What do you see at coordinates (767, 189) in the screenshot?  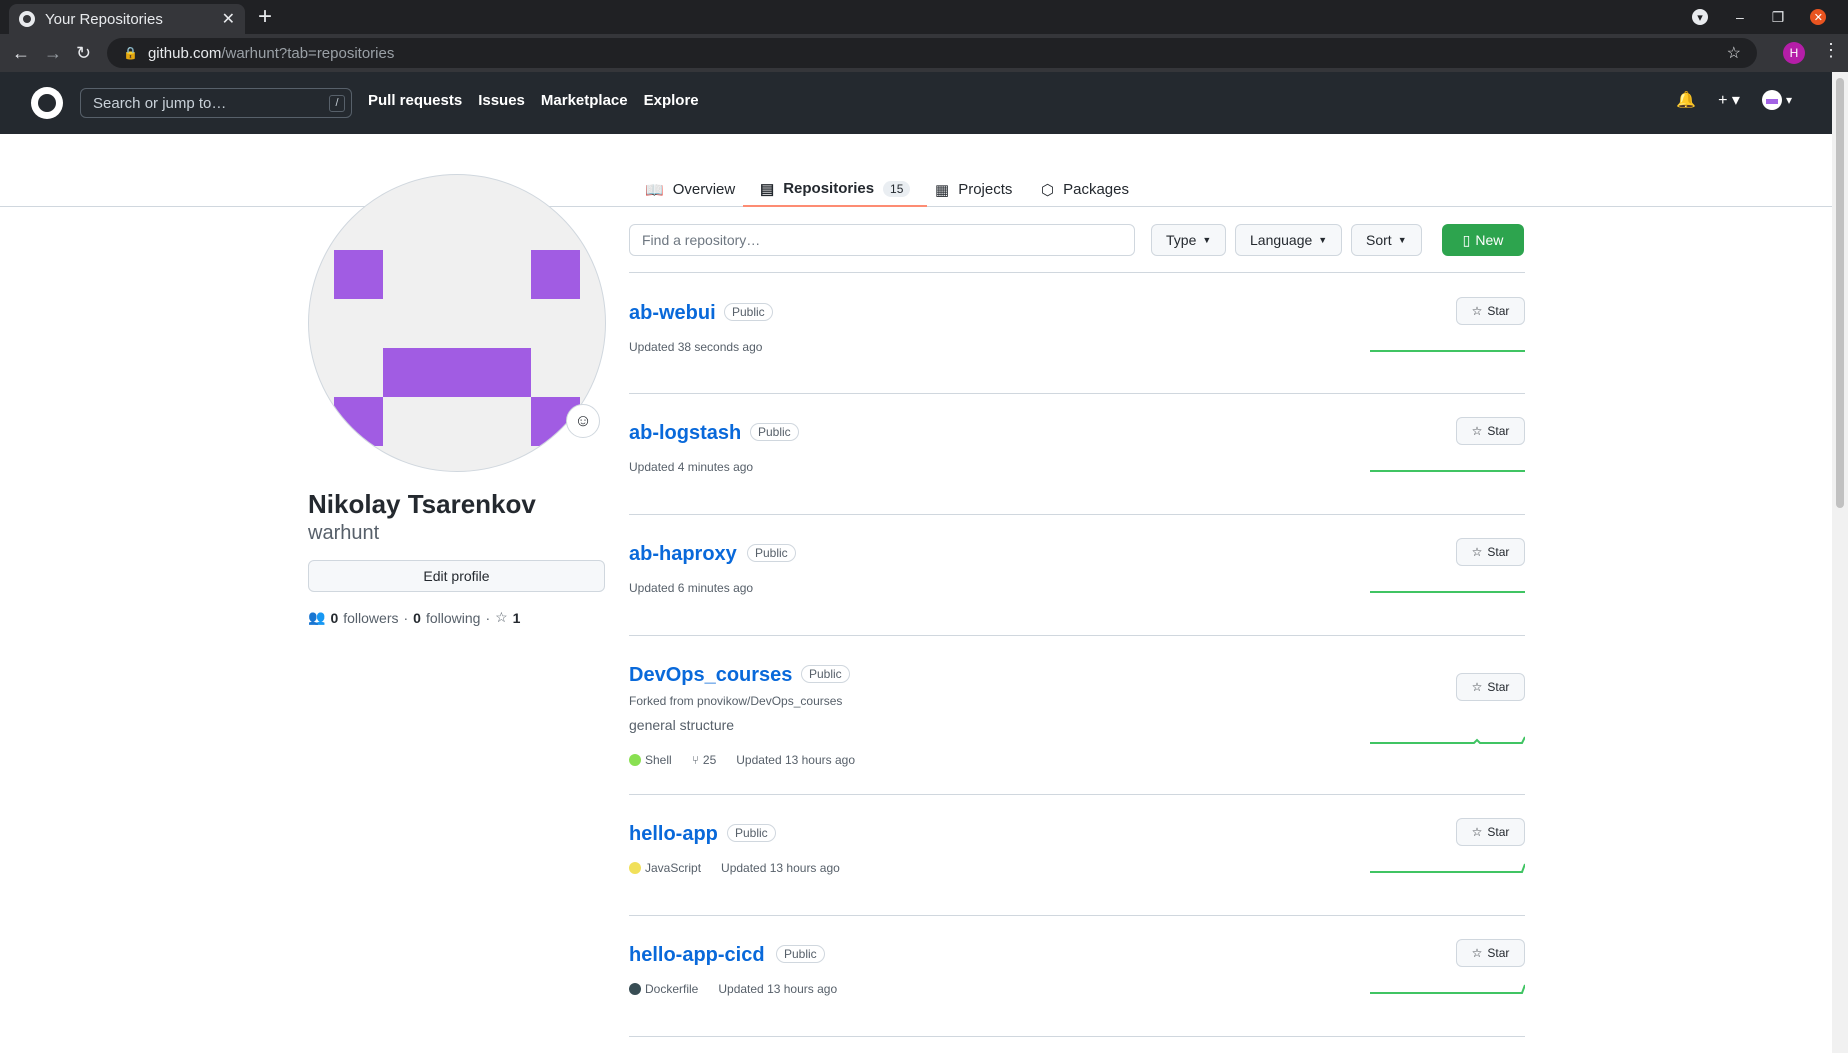 I see `repo-icon: ▤` at bounding box center [767, 189].